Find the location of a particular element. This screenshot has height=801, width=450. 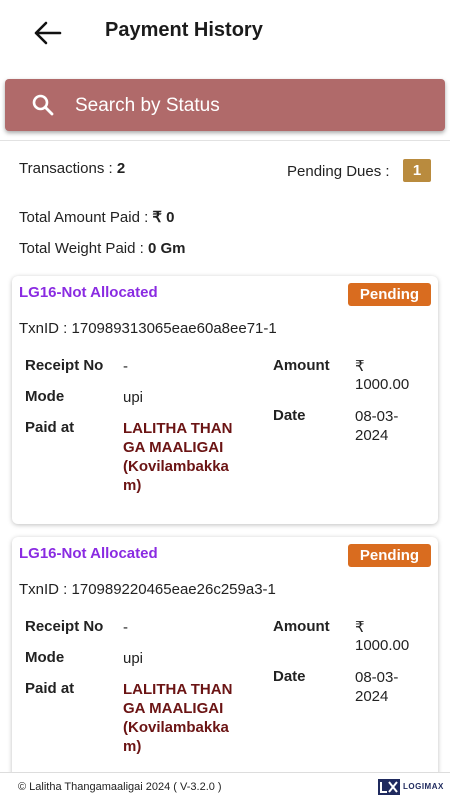

transactions-count: Transactions : 2 is located at coordinates (72, 168).